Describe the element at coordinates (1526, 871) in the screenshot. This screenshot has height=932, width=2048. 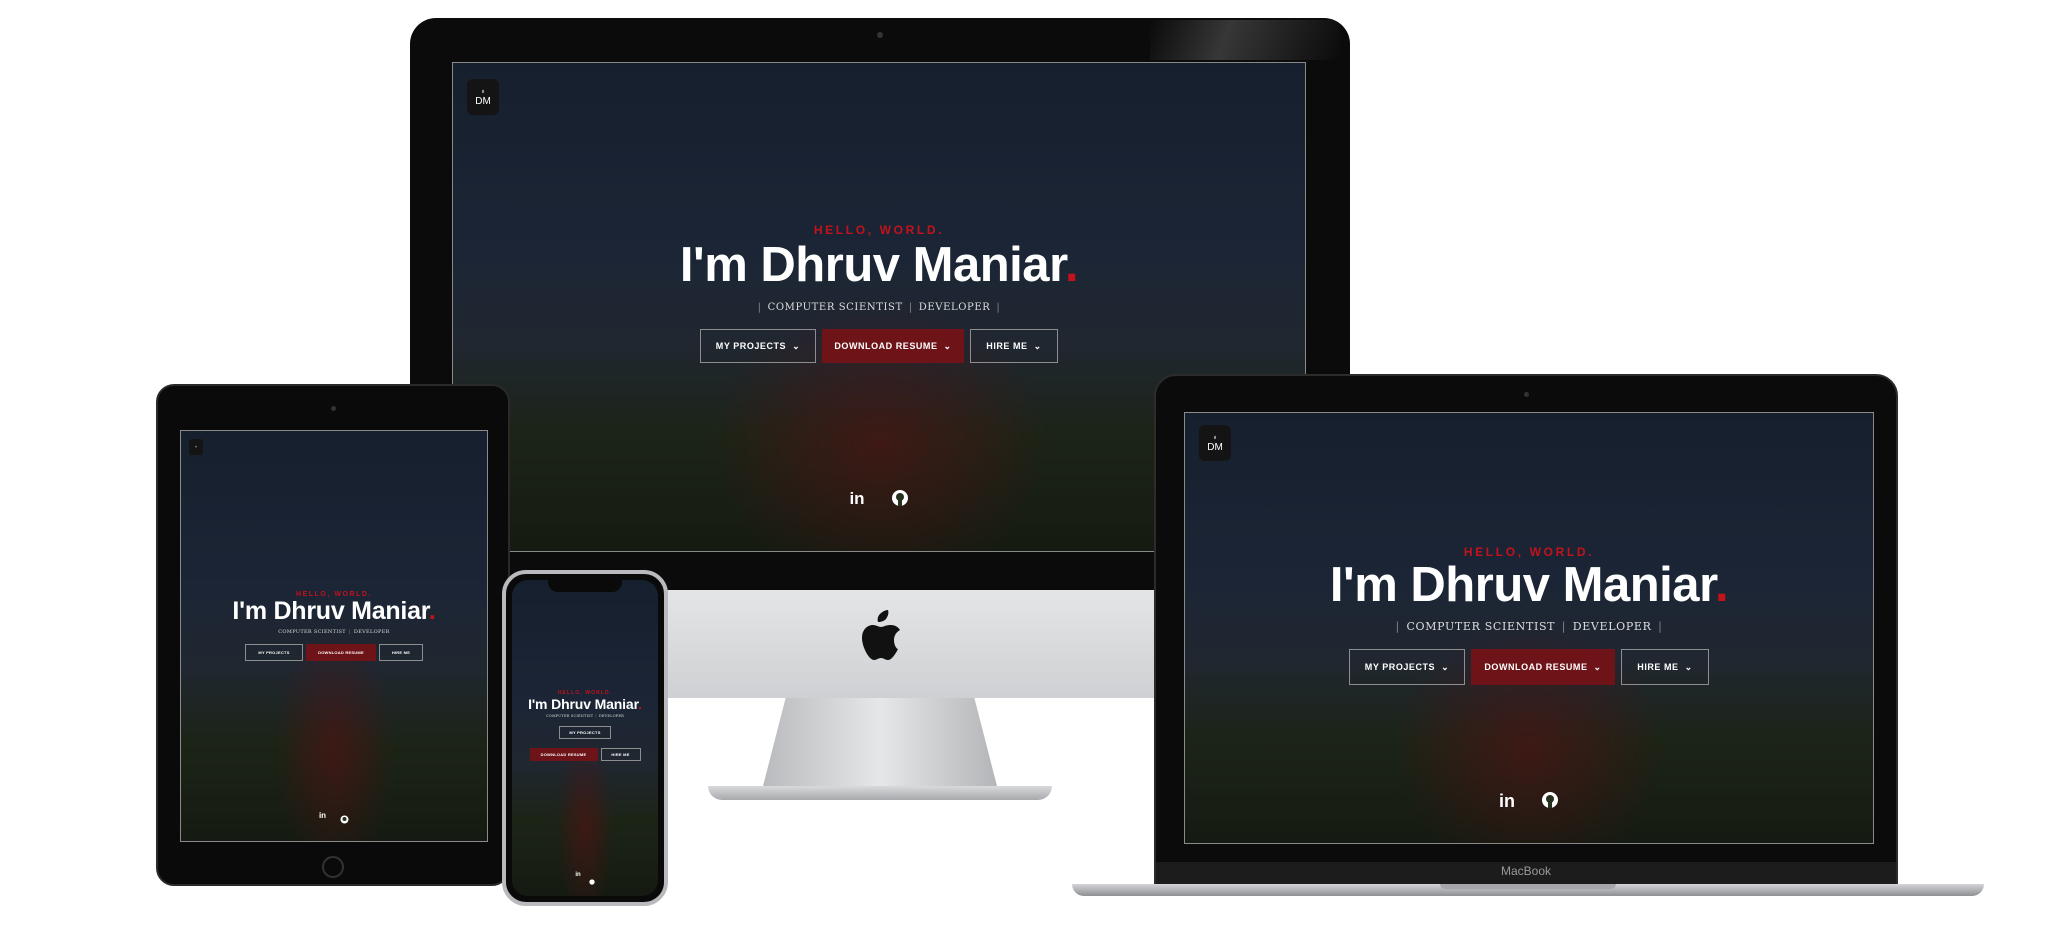
I see `macbook-label: MacBook` at that location.